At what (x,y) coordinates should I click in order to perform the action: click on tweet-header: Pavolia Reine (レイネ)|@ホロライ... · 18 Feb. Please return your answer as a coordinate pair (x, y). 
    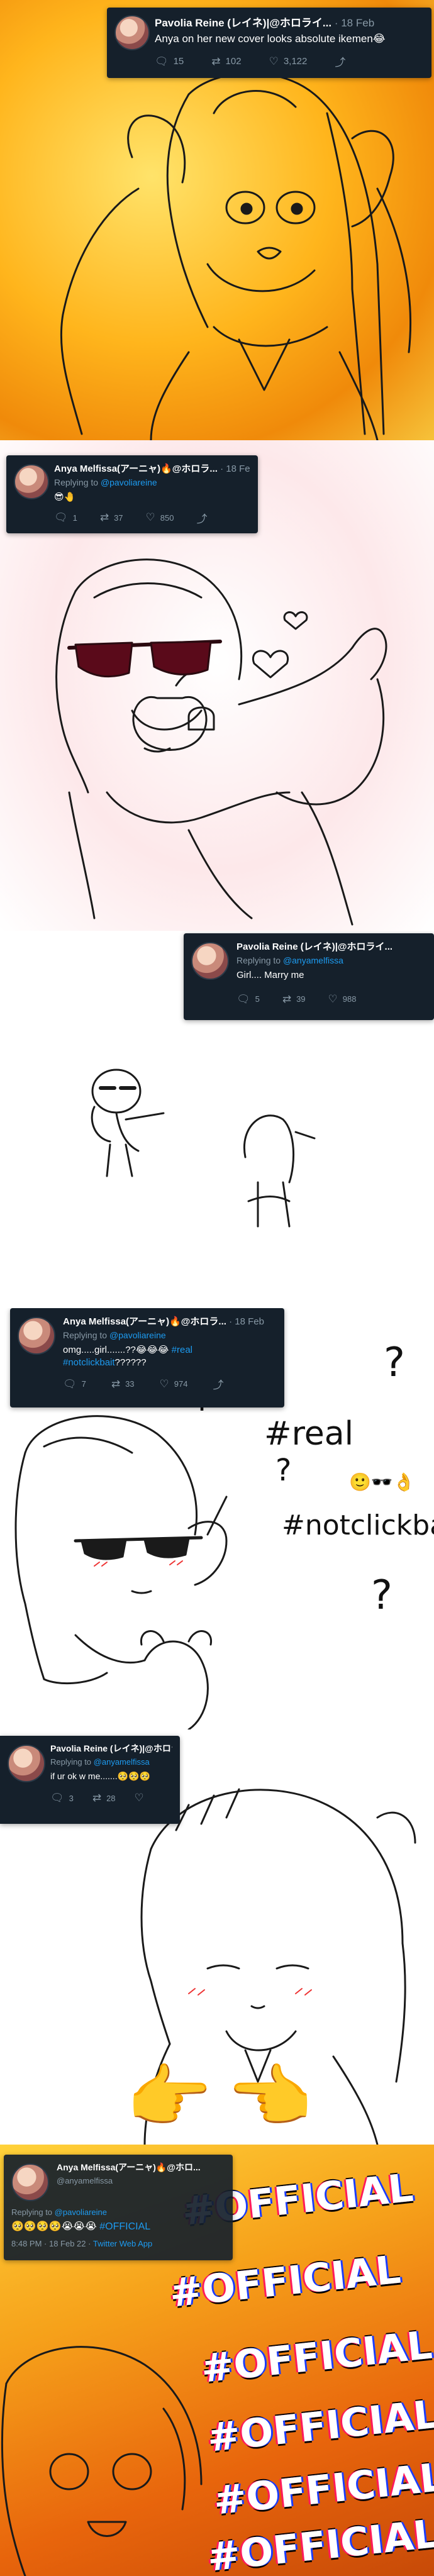
    Looking at the image, I should click on (289, 22).